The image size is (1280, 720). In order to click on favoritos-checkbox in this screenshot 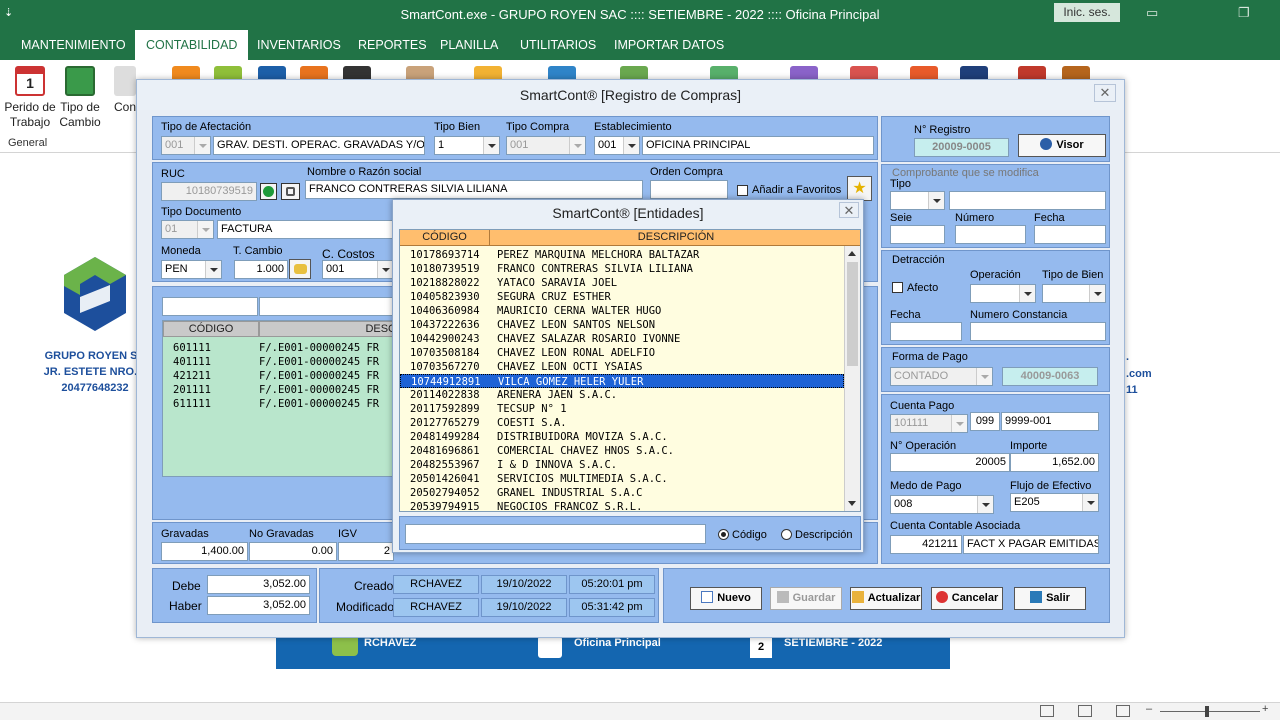, I will do `click(742, 190)`.